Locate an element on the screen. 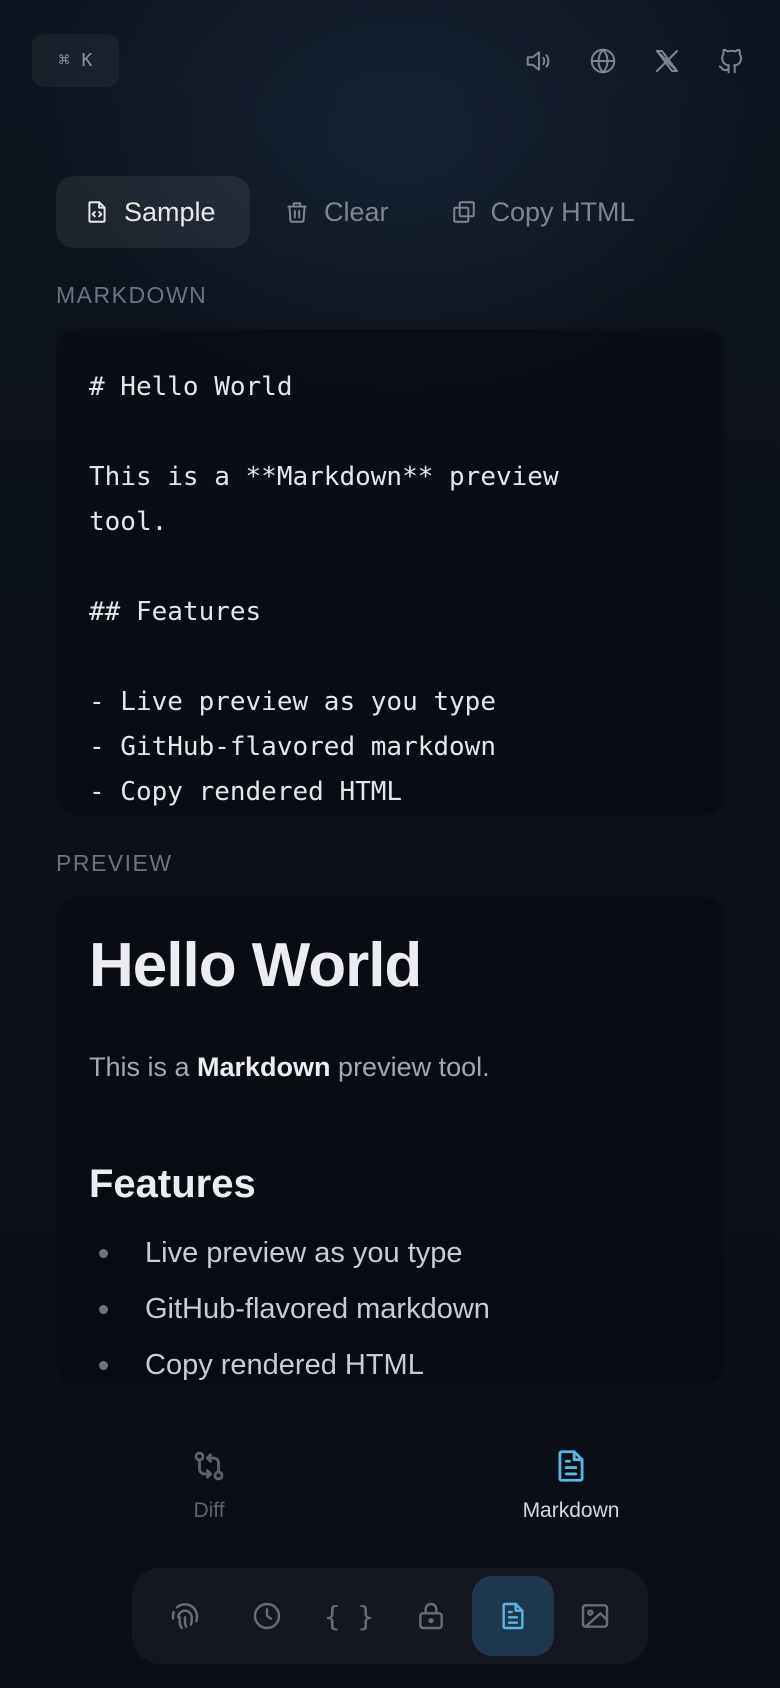 The height and width of the screenshot is (1688, 780). top-bar: ⌘ K is located at coordinates (390, 61).